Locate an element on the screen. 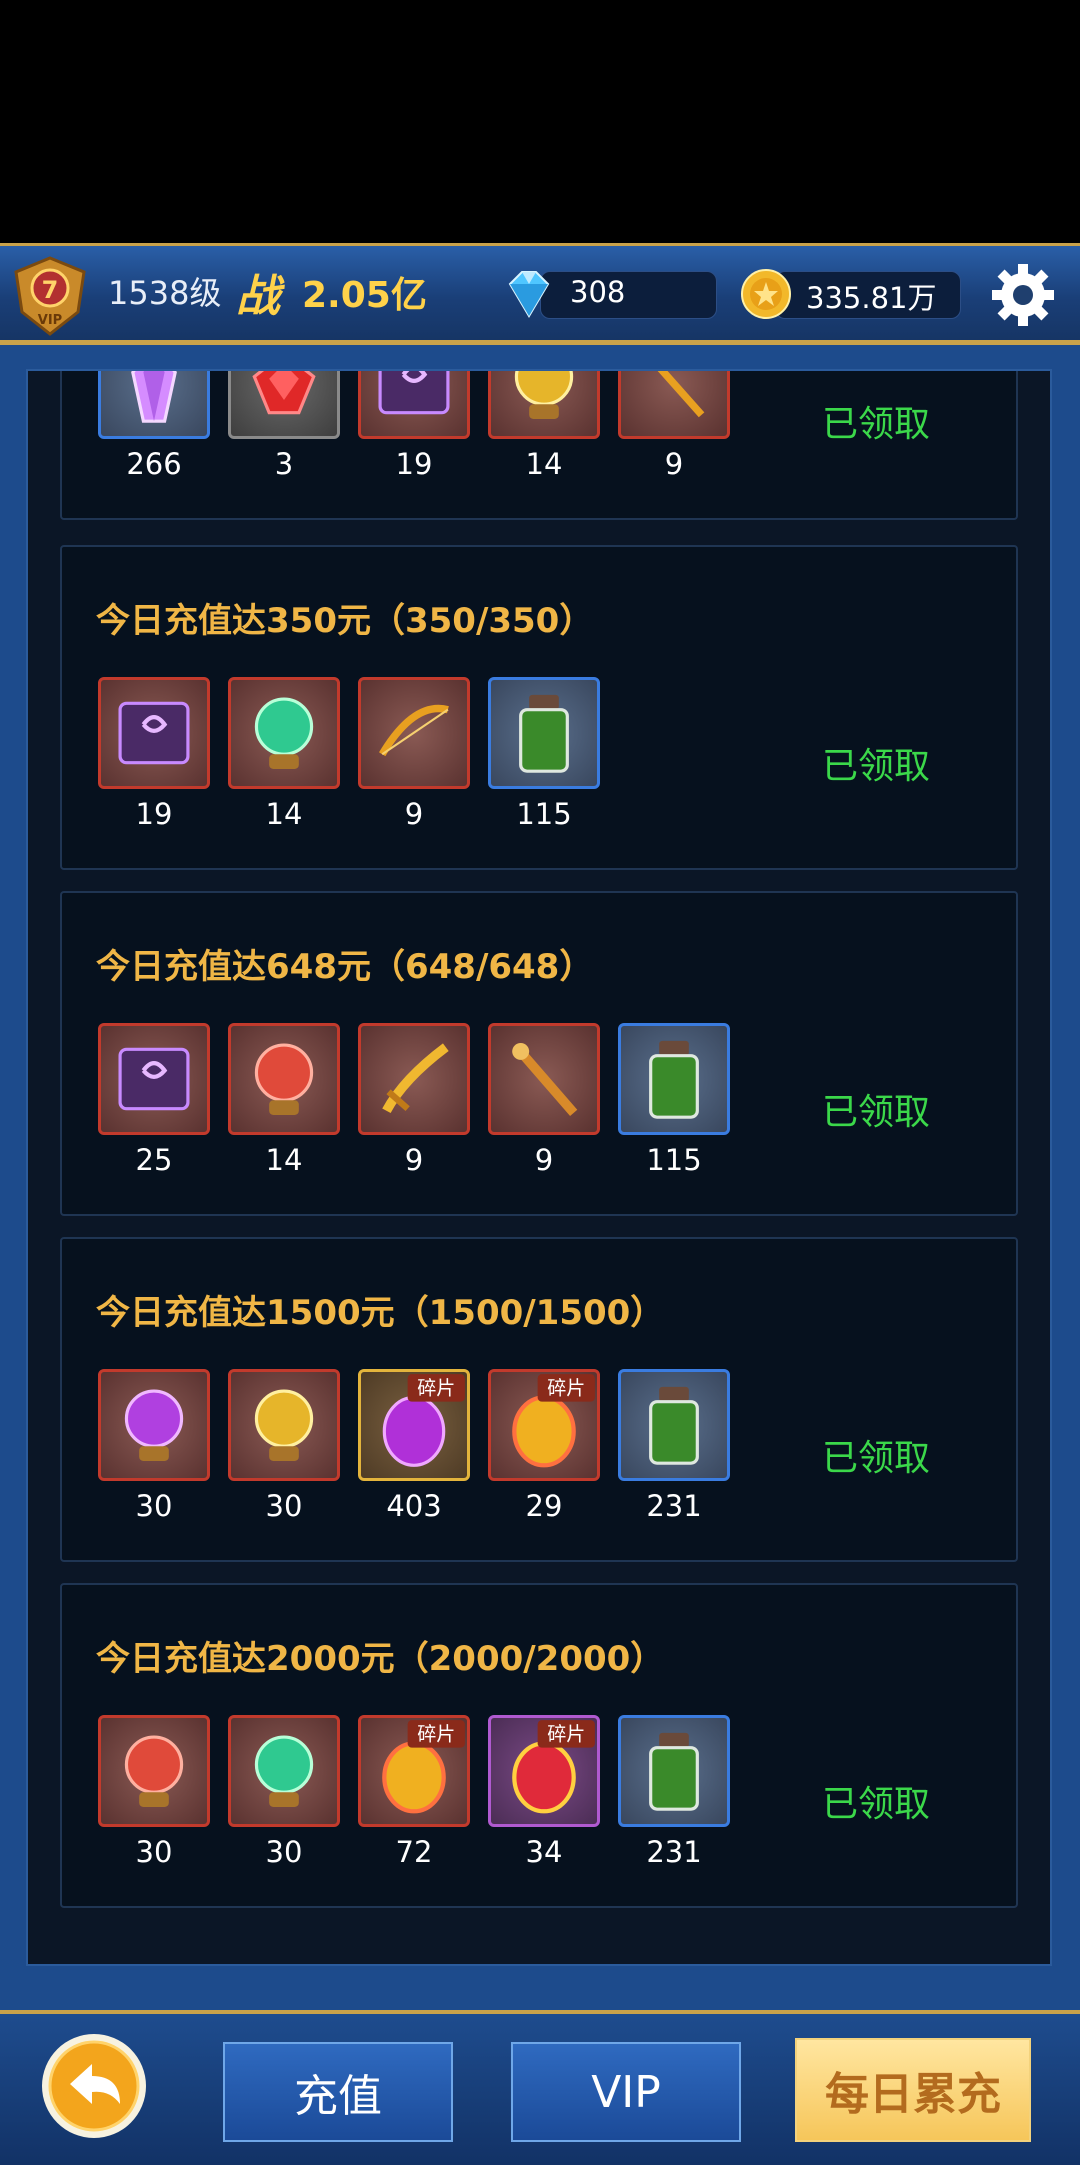 Image resolution: width=1080 pixels, height=2165 pixels. recharge-tab: 充值 is located at coordinates (338, 2092).